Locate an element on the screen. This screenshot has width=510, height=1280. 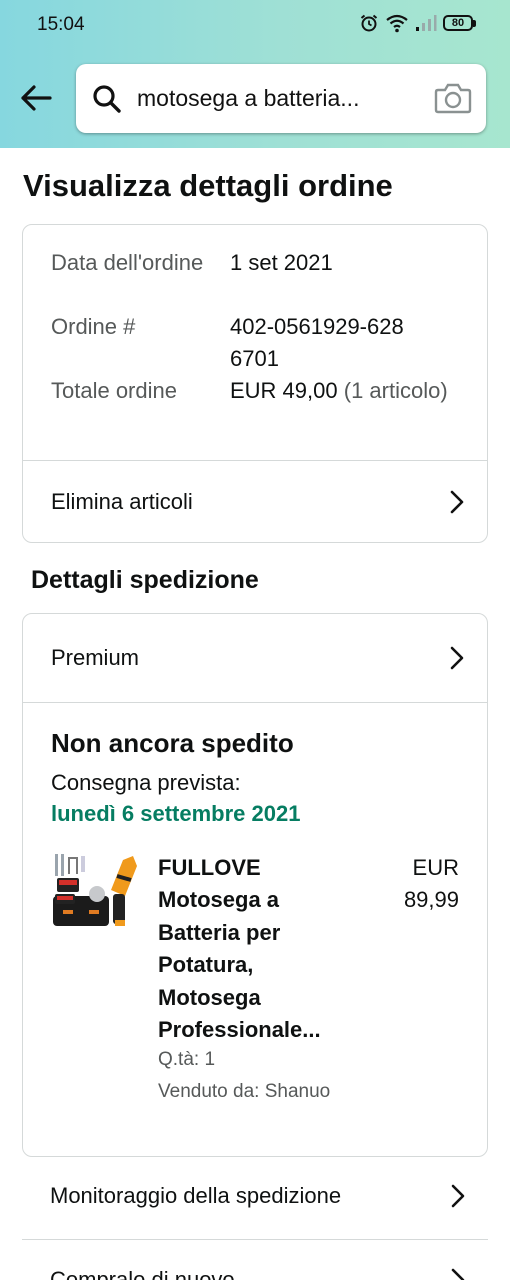
delete-items-link: Elimina articoli is located at coordinates (255, 502).